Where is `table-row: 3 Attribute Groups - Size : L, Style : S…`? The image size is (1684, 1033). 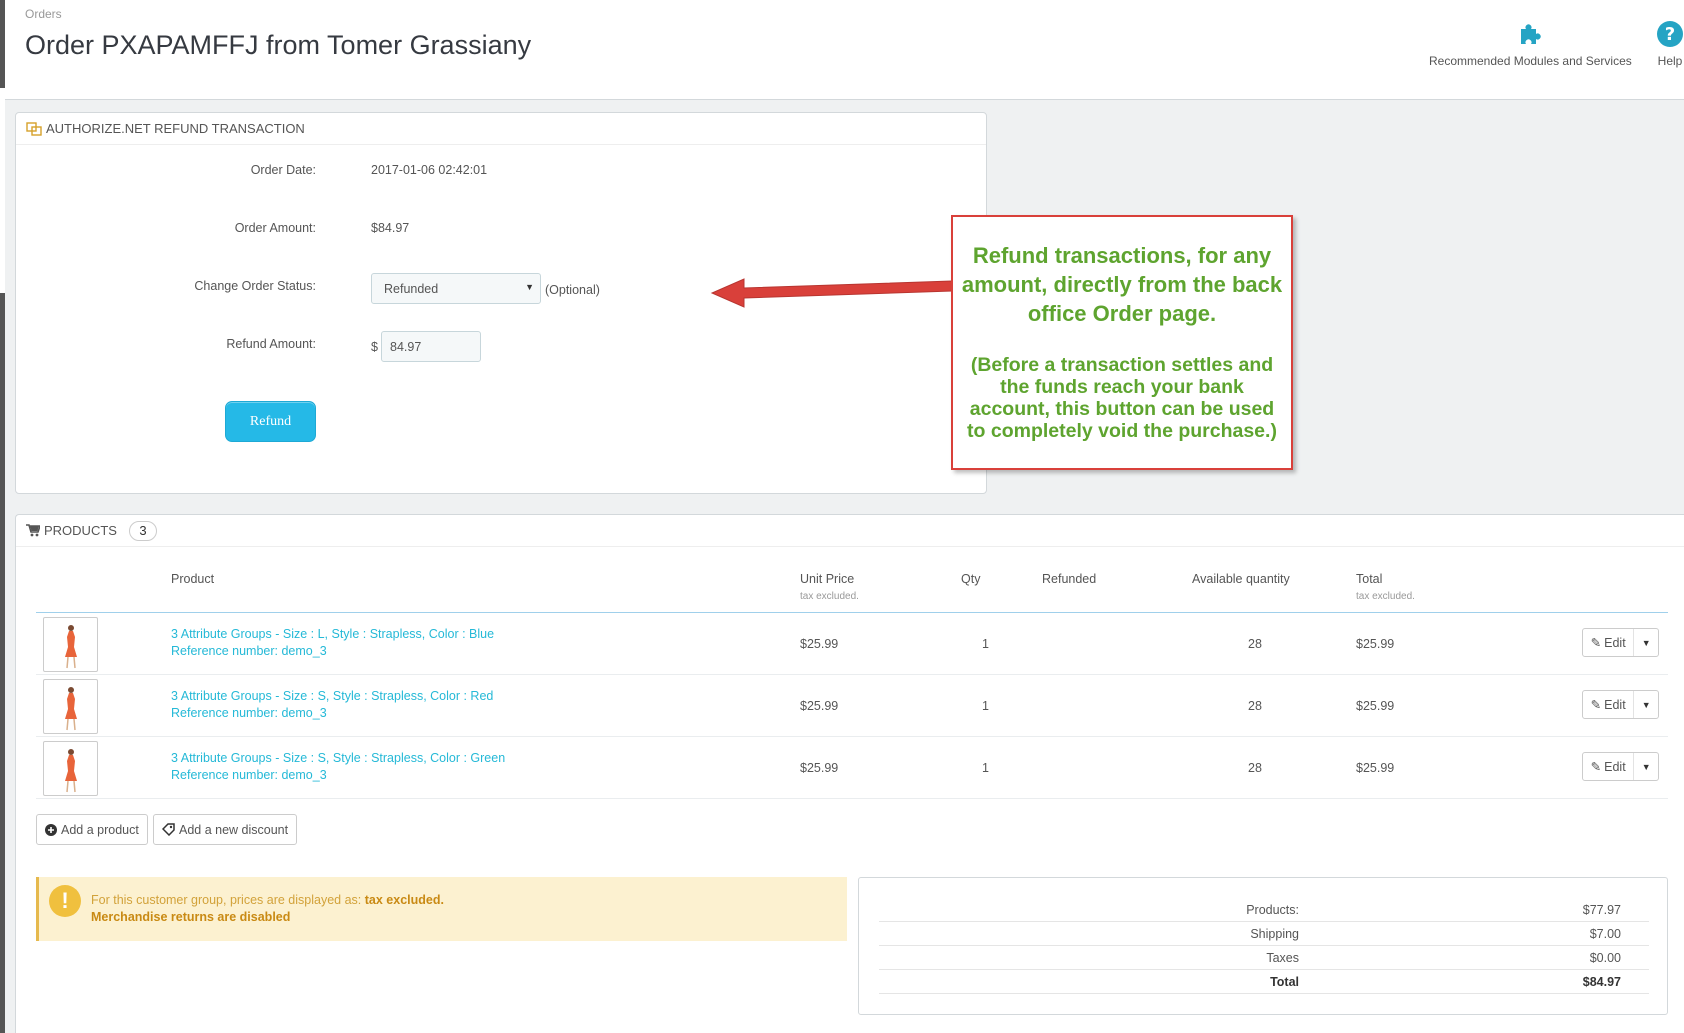
table-row: 3 Attribute Groups - Size : L, Style : S… is located at coordinates (852, 644).